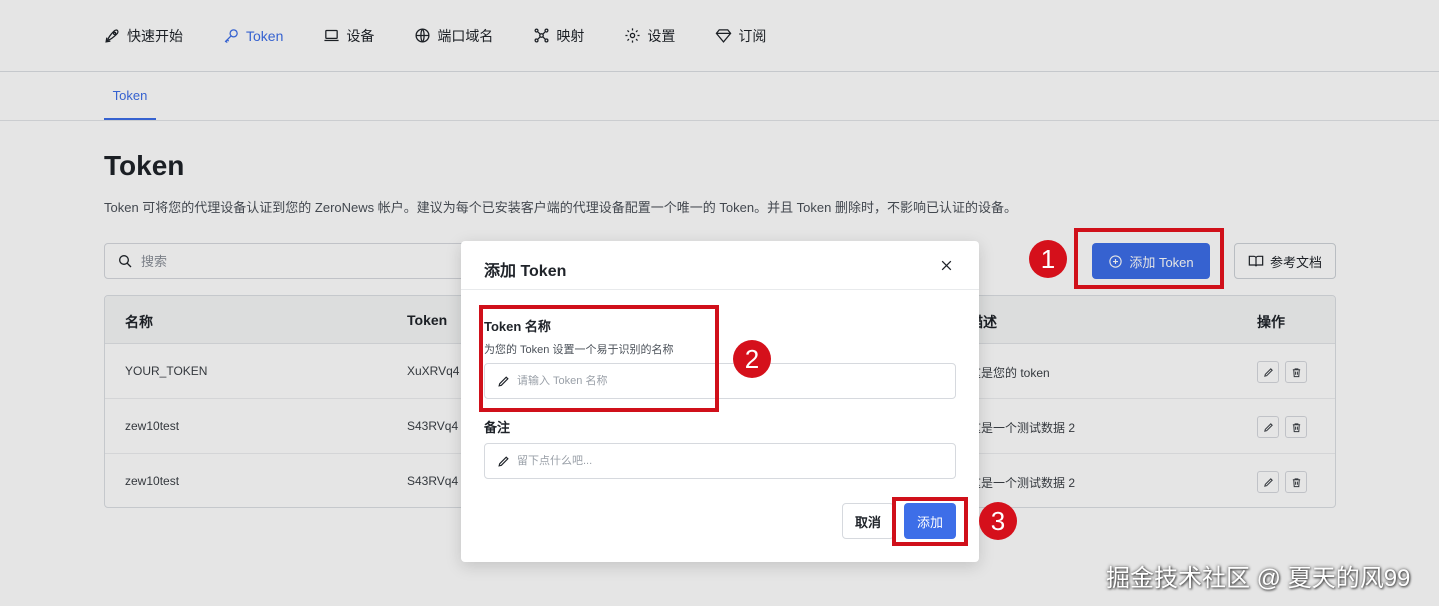  What do you see at coordinates (525, 271) in the screenshot?
I see `modal-title: 添加 Token` at bounding box center [525, 271].